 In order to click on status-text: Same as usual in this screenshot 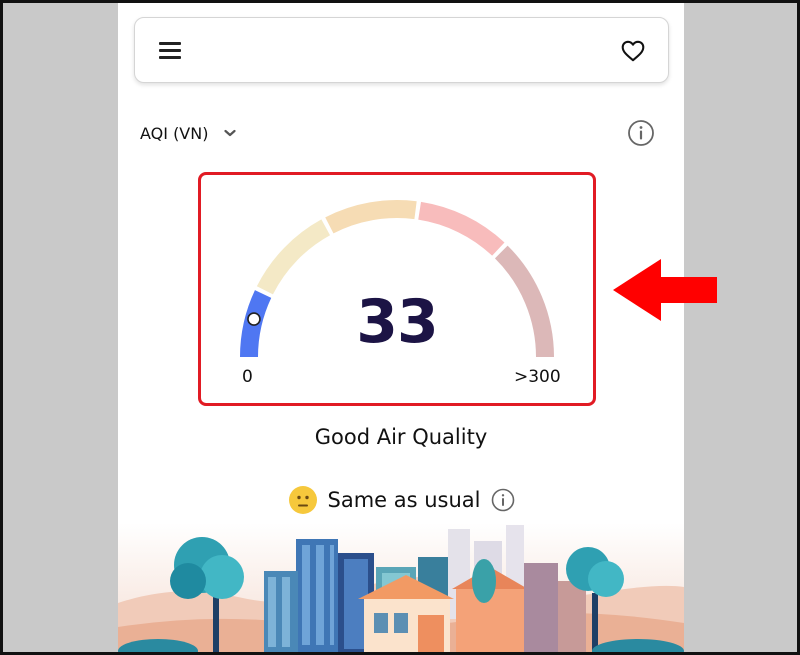, I will do `click(404, 500)`.